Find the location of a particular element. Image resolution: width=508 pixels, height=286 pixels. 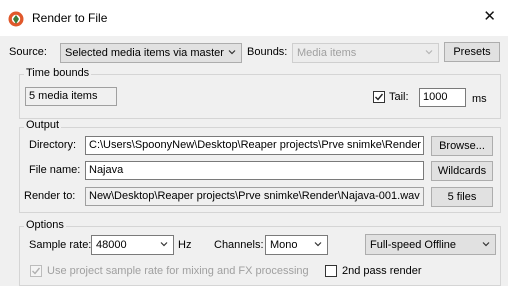

bounds-value: Media items is located at coordinates (327, 53).